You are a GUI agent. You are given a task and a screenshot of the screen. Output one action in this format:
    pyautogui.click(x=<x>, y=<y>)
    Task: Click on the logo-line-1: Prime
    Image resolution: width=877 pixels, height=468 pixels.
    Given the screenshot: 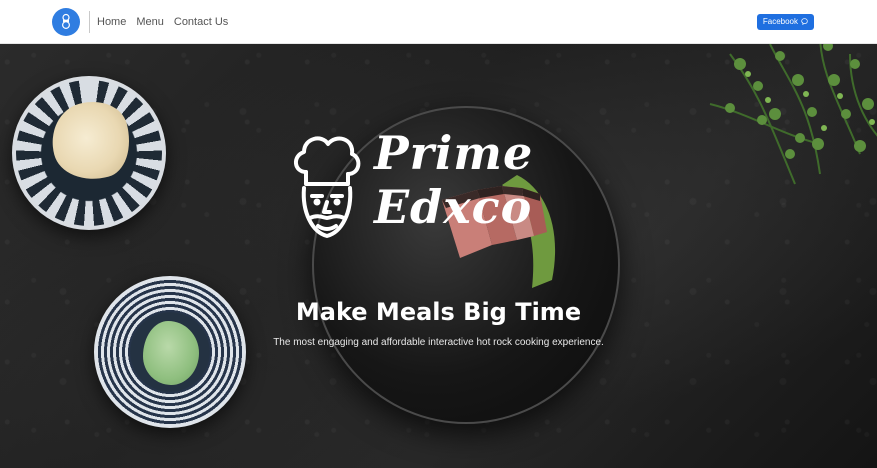 What is the action you would take?
    pyautogui.click(x=454, y=153)
    